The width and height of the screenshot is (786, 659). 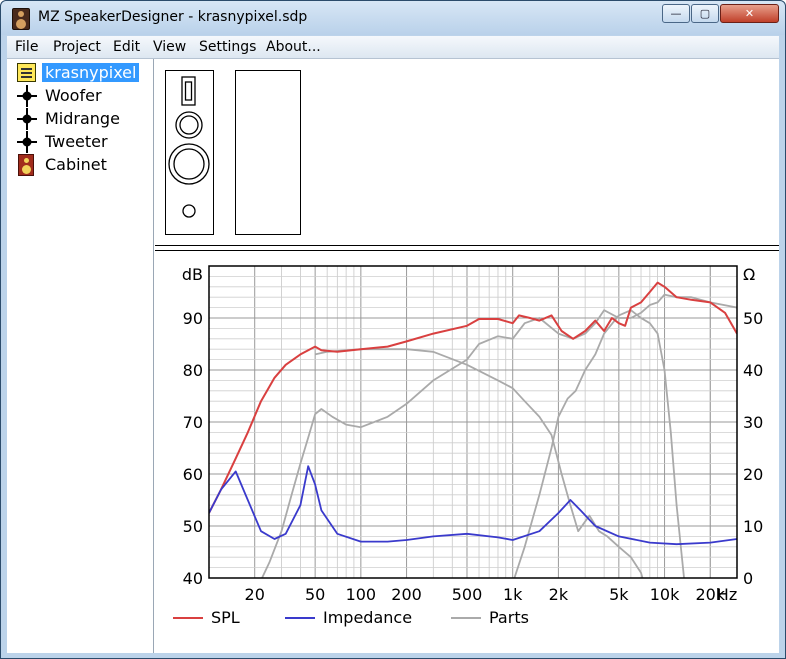 I want to click on x-tick-label: 20, so click(x=255, y=594).